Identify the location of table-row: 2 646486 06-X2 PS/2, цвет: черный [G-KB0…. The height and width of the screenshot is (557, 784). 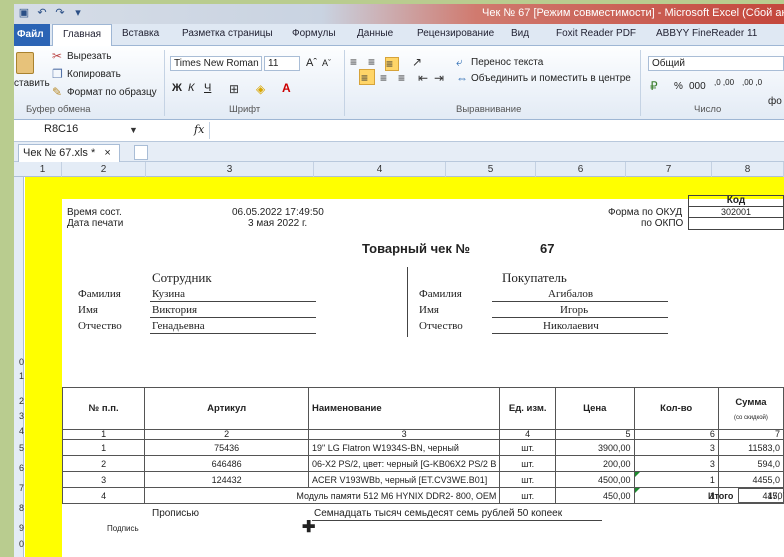
(422, 463).